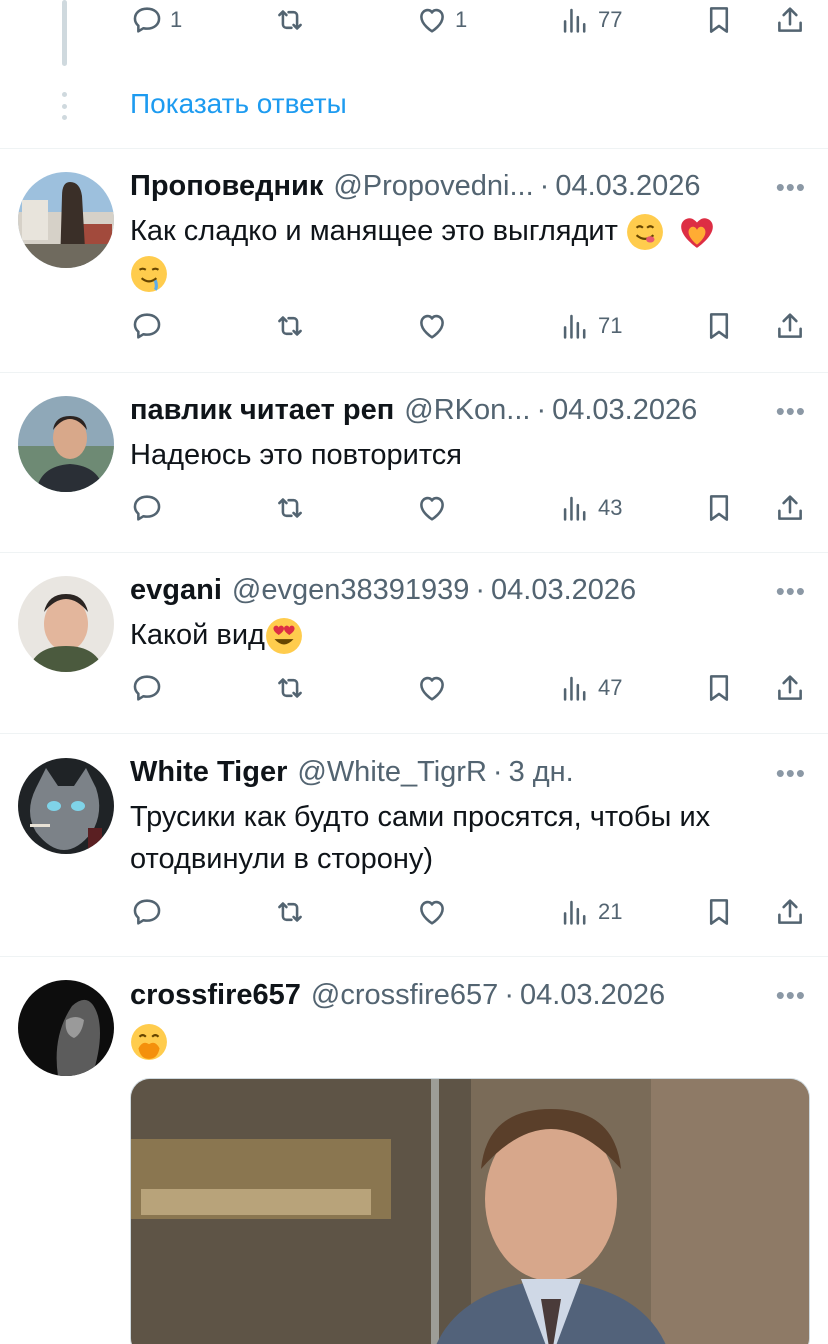 The height and width of the screenshot is (1344, 828). Describe the element at coordinates (414, 688) in the screenshot. I see `action-bar: 47` at that location.